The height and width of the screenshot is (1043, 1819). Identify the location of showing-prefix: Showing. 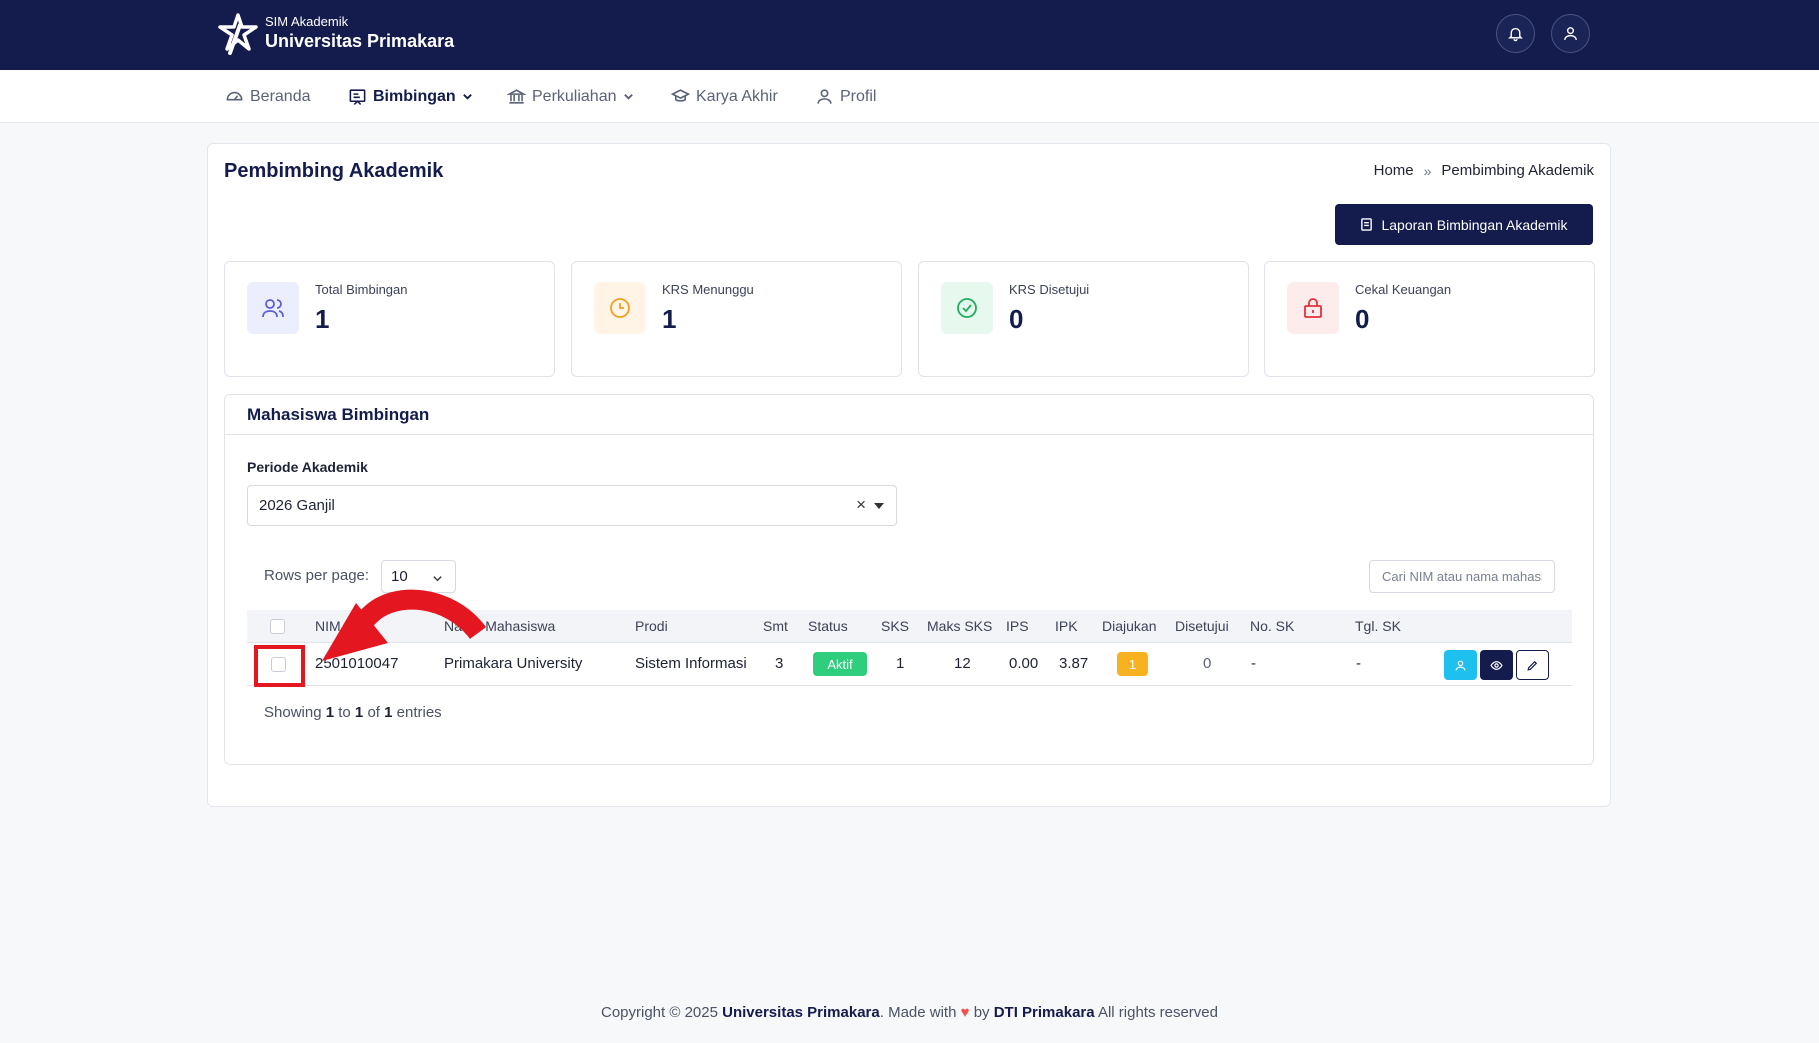
(293, 712).